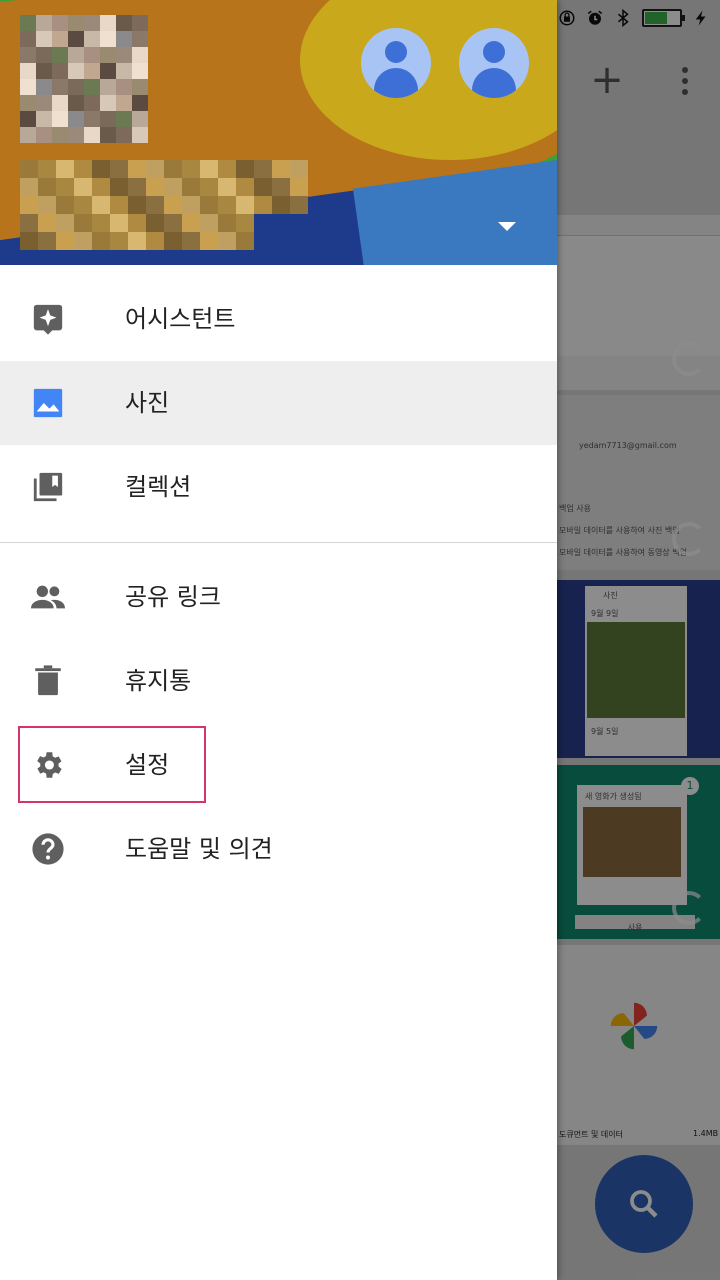 The height and width of the screenshot is (1280, 720). What do you see at coordinates (180, 319) in the screenshot?
I see `menu-item-label: 어시스턴트` at bounding box center [180, 319].